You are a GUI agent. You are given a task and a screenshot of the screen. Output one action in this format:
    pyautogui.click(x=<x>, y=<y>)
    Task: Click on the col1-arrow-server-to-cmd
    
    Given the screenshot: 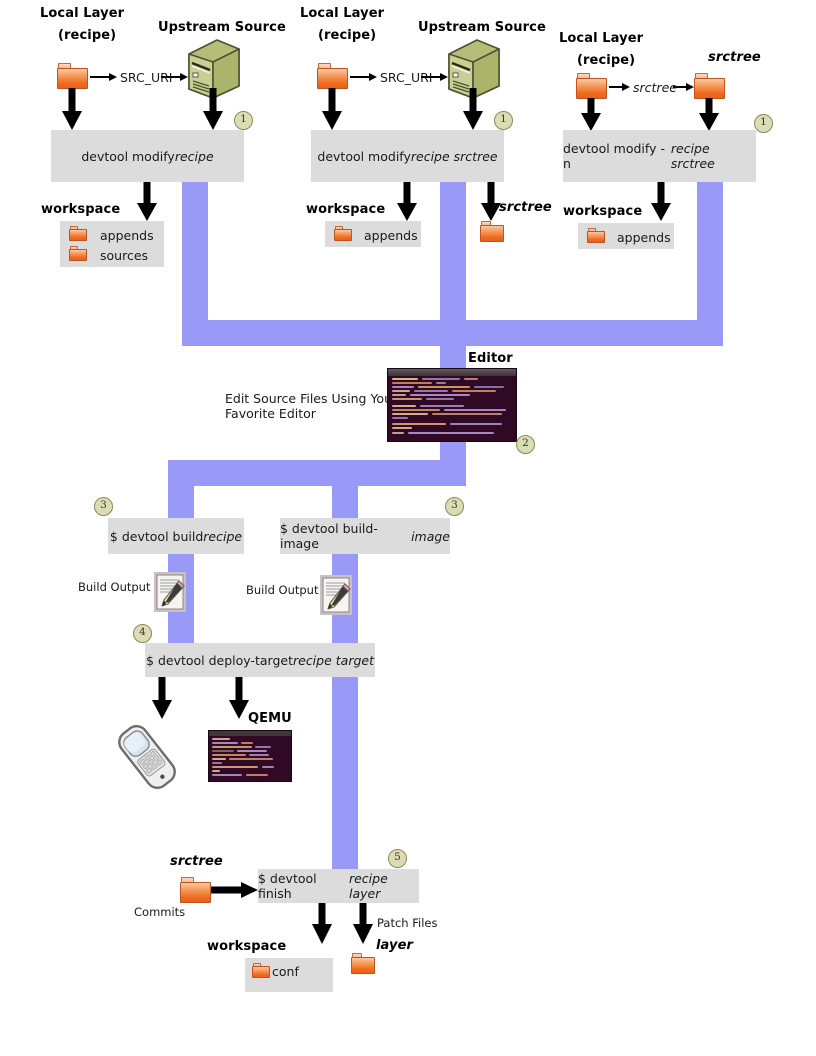 What is the action you would take?
    pyautogui.click(x=213, y=109)
    